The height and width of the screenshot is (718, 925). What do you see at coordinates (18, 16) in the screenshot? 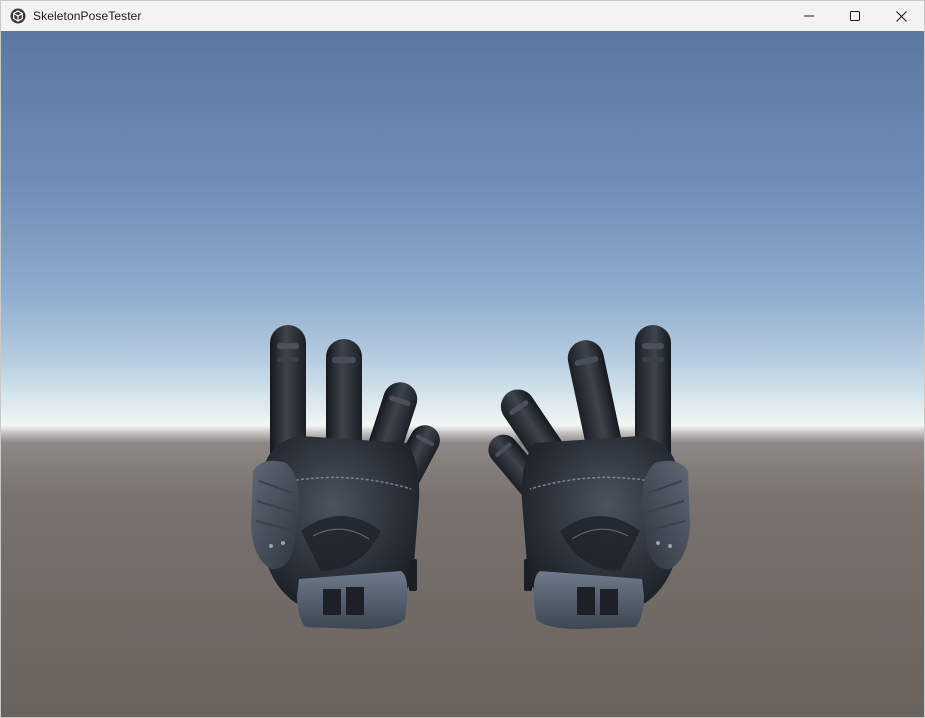
I see `unity-cube-icon` at bounding box center [18, 16].